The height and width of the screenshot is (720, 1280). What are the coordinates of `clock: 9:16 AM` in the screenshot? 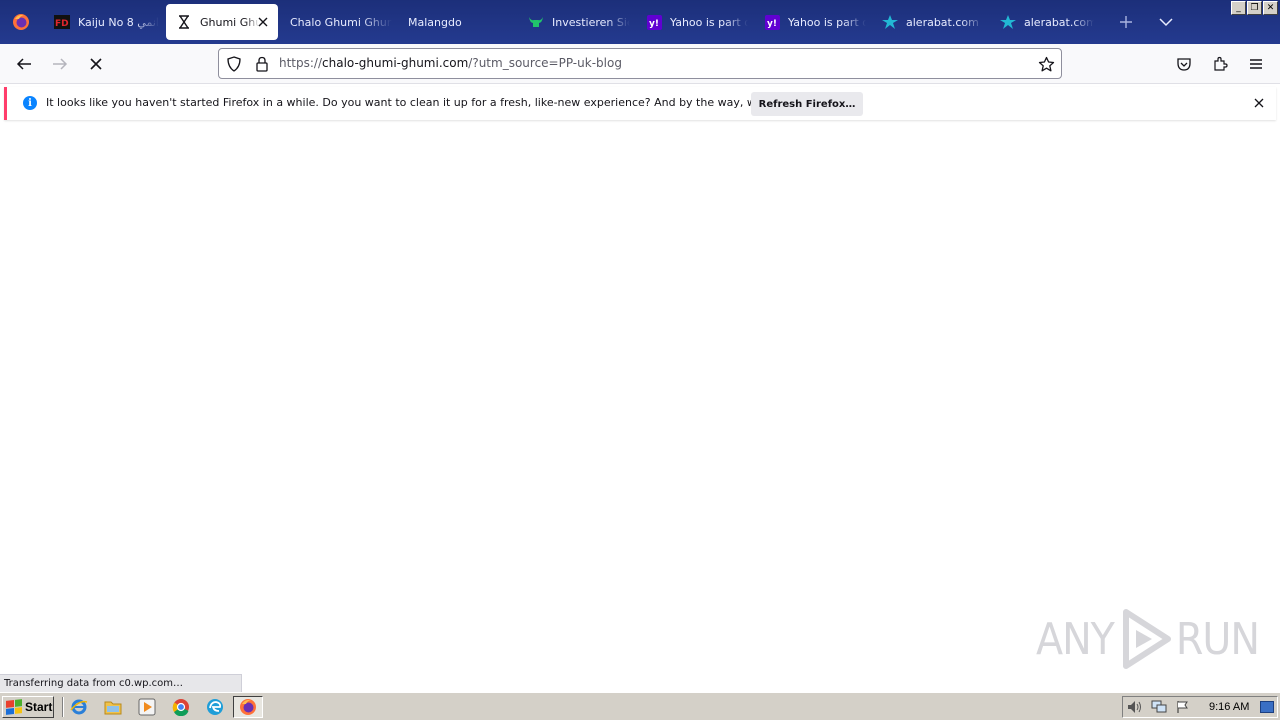 It's located at (1229, 707).